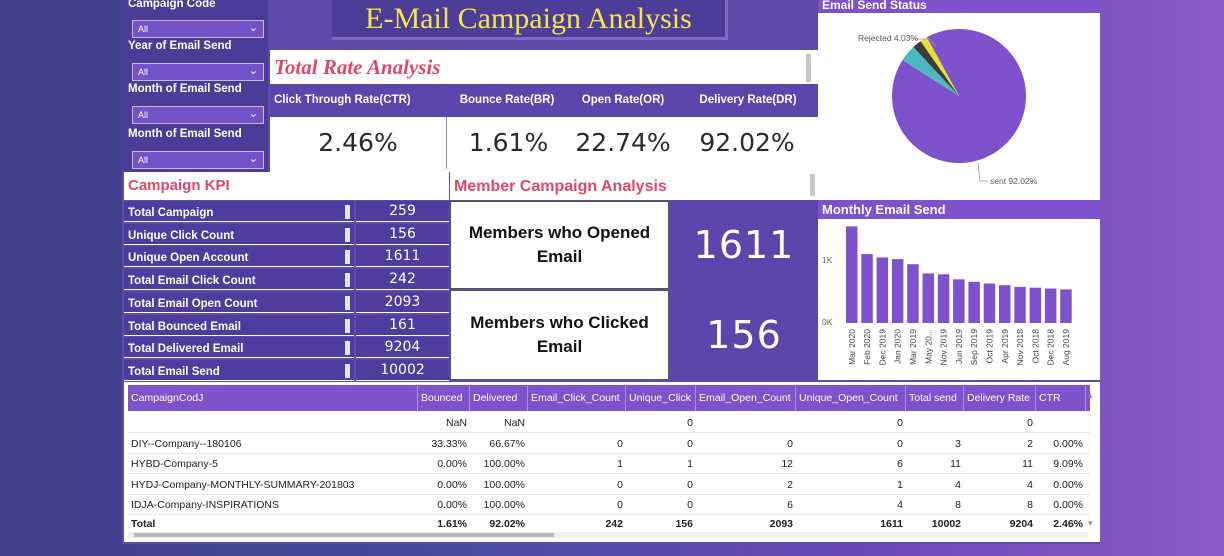 This screenshot has width=1224, height=556. What do you see at coordinates (444, 398) in the screenshot?
I see `column-header: Bounced` at bounding box center [444, 398].